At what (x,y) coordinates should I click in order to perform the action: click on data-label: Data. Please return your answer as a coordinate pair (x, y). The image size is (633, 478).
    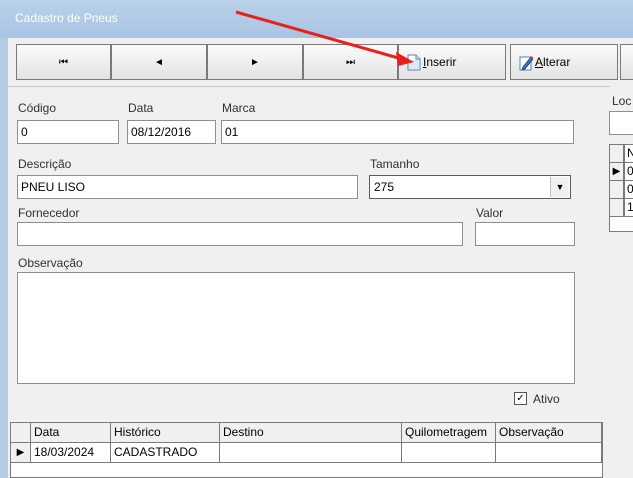
    Looking at the image, I should click on (141, 108).